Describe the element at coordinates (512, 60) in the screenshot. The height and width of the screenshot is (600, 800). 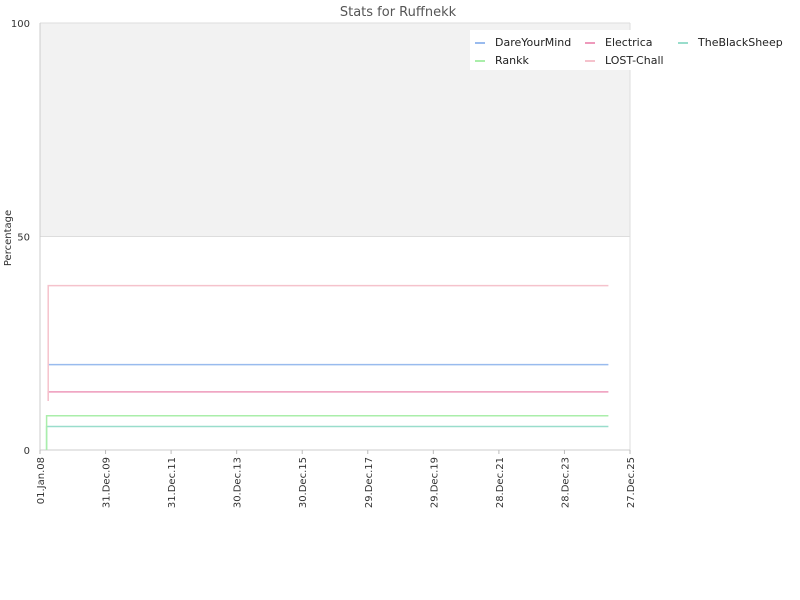
I see `legend-label: Rankk` at that location.